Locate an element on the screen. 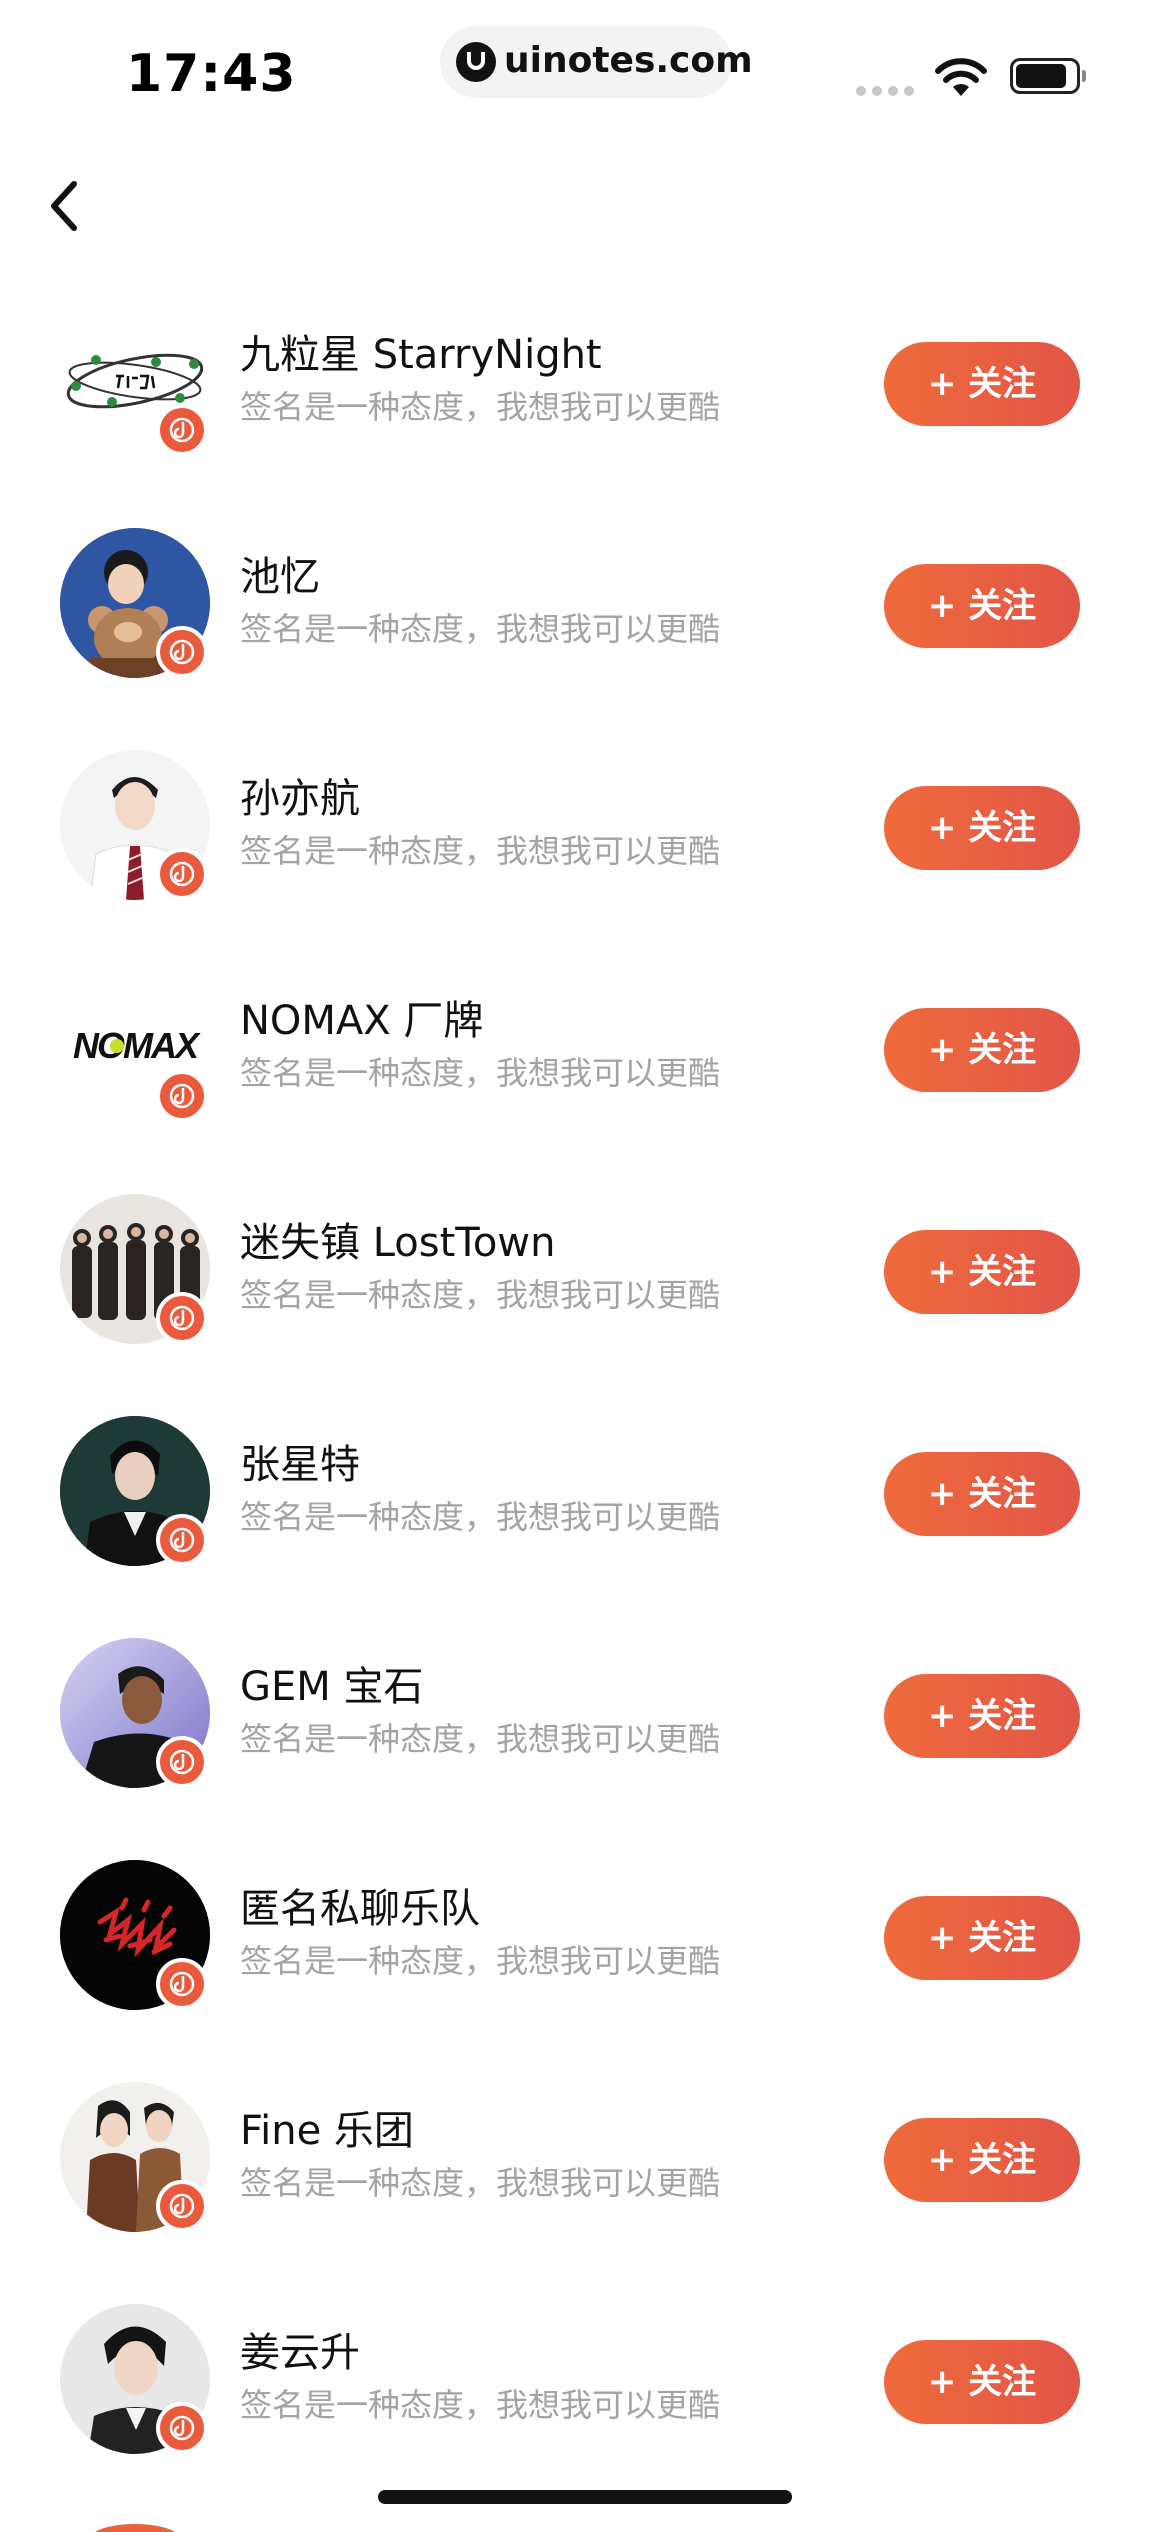 This screenshot has width=1170, height=2532. home-indicator is located at coordinates (585, 2497).